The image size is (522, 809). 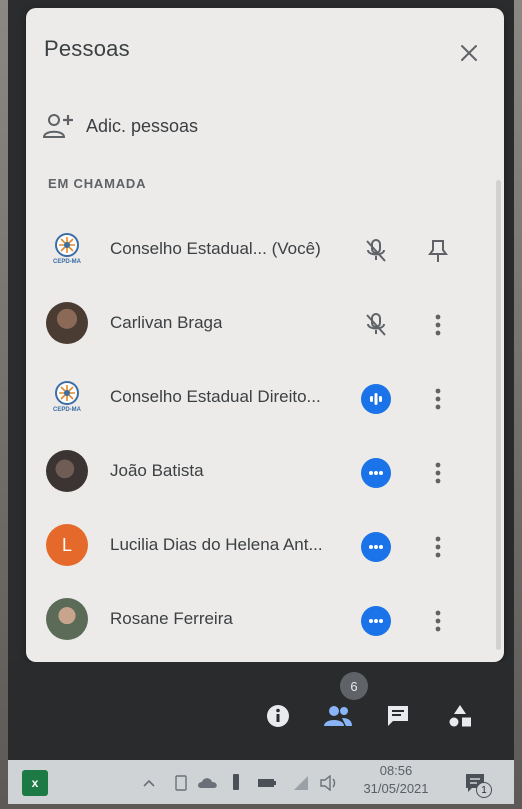 What do you see at coordinates (329, 783) in the screenshot?
I see `volume-icon` at bounding box center [329, 783].